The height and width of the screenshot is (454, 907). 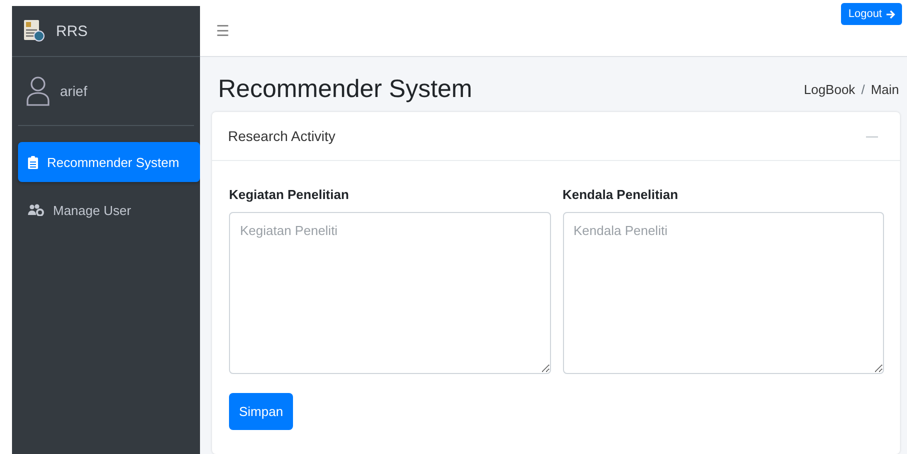 I want to click on sidebar-item: Manage User, so click(x=109, y=210).